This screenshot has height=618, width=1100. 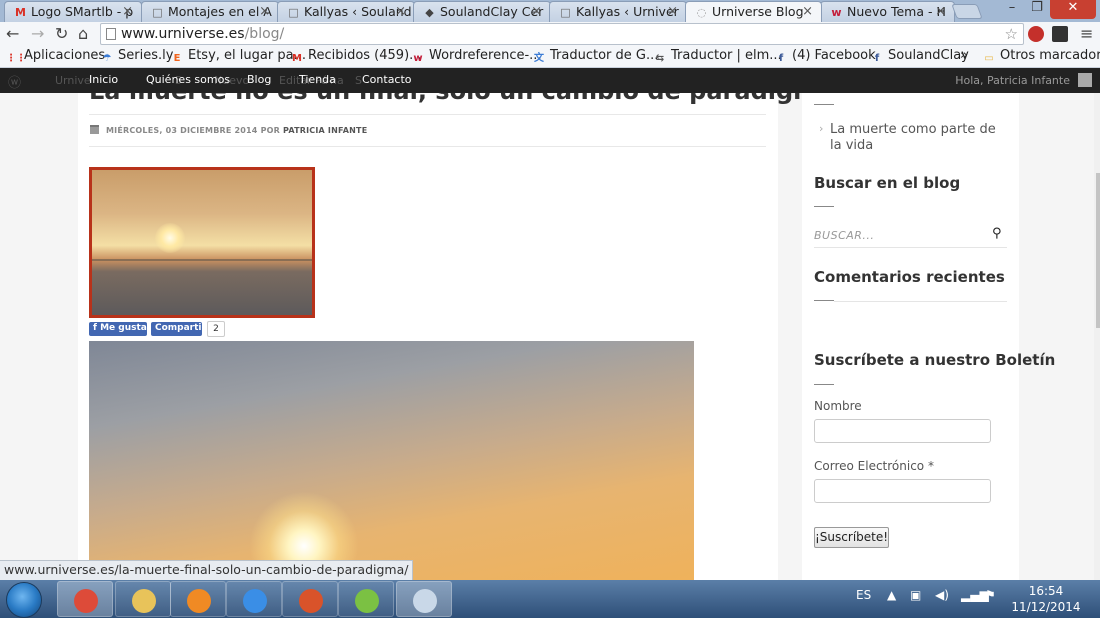 I want to click on nav-blog: Blog, so click(x=259, y=79).